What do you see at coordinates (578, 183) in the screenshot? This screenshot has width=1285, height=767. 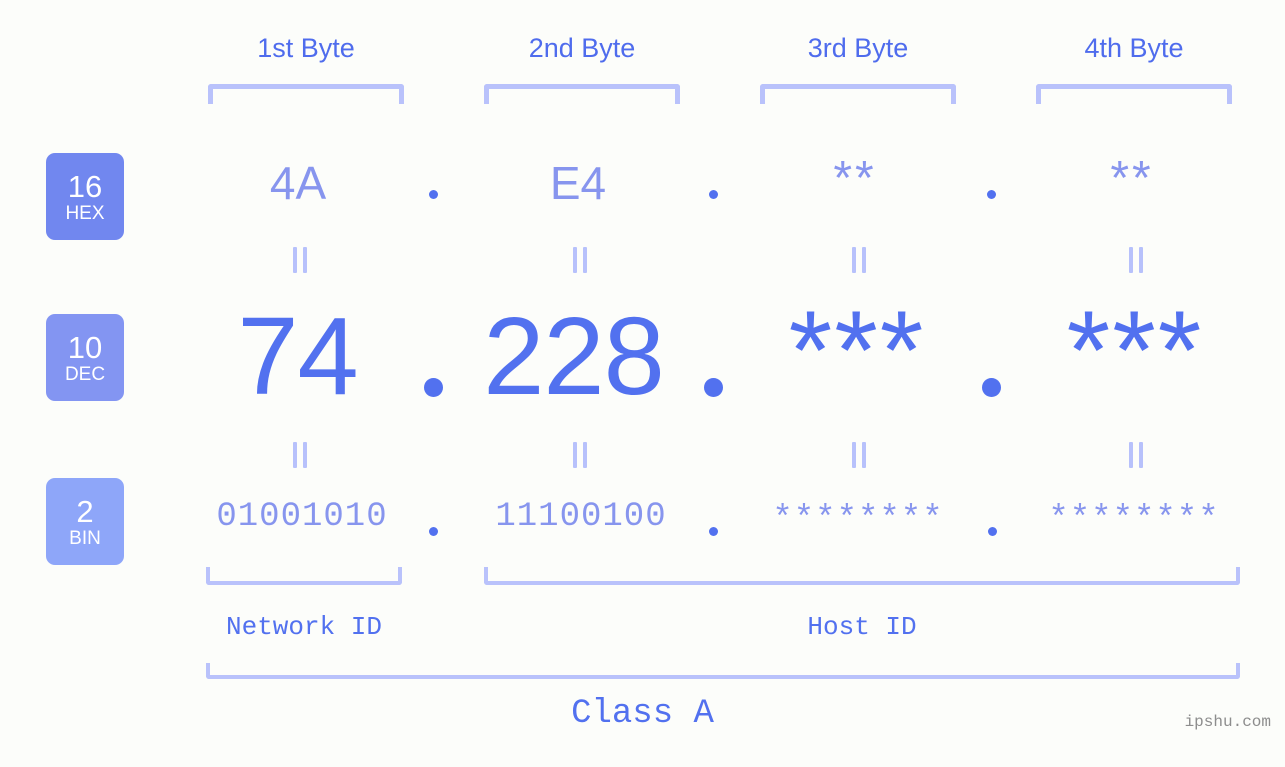 I see `hex-byte-2: E4` at bounding box center [578, 183].